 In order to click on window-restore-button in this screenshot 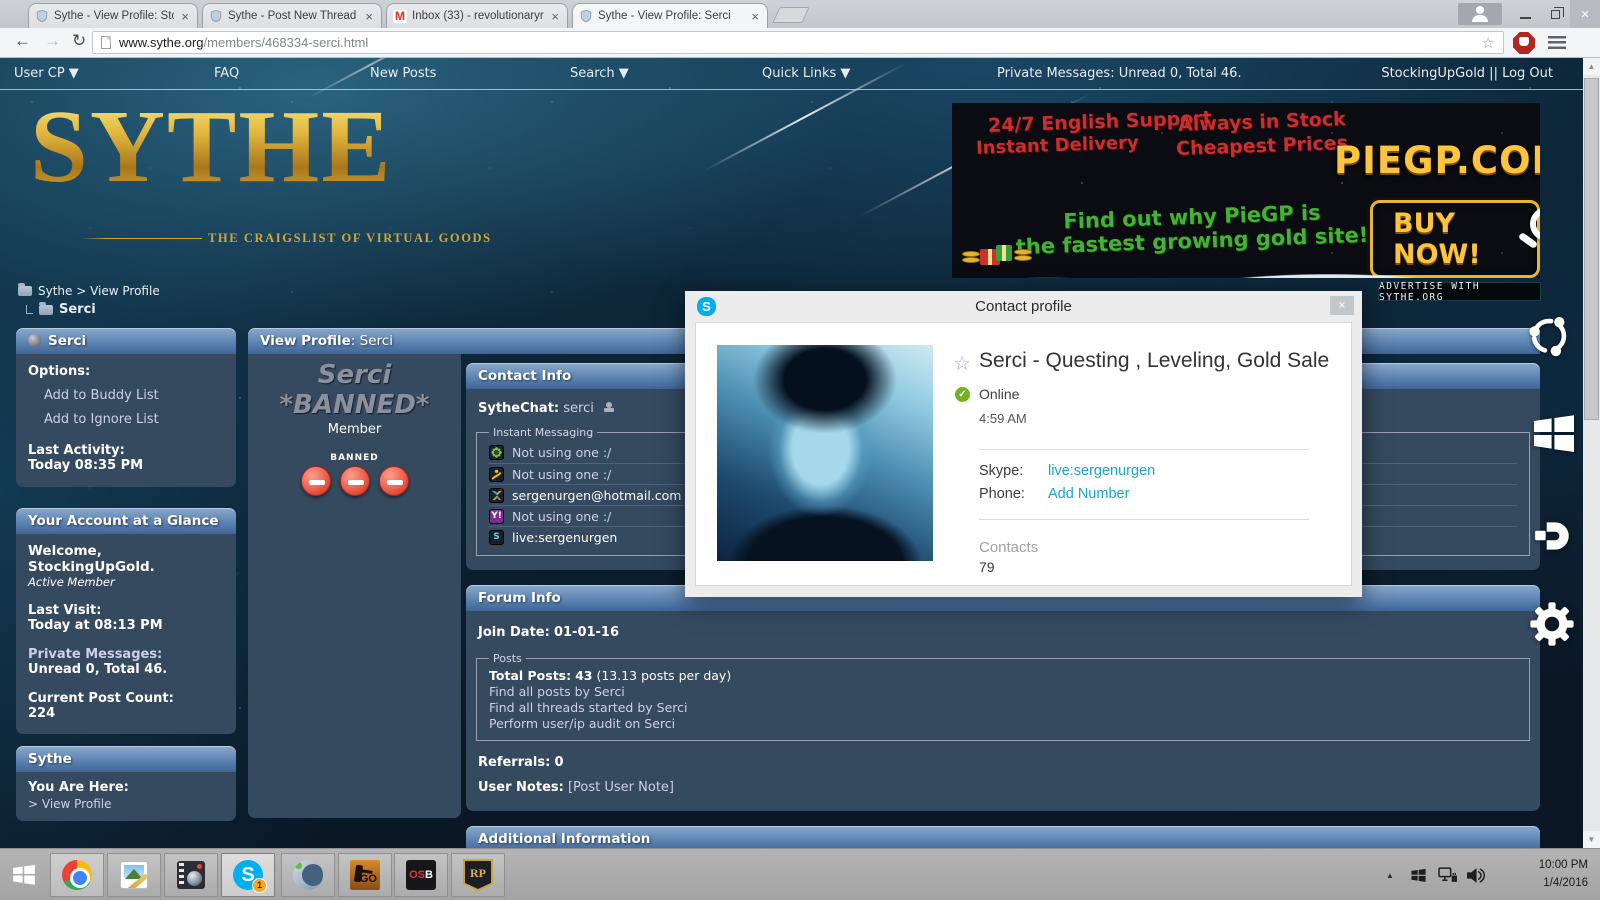, I will do `click(1555, 14)`.